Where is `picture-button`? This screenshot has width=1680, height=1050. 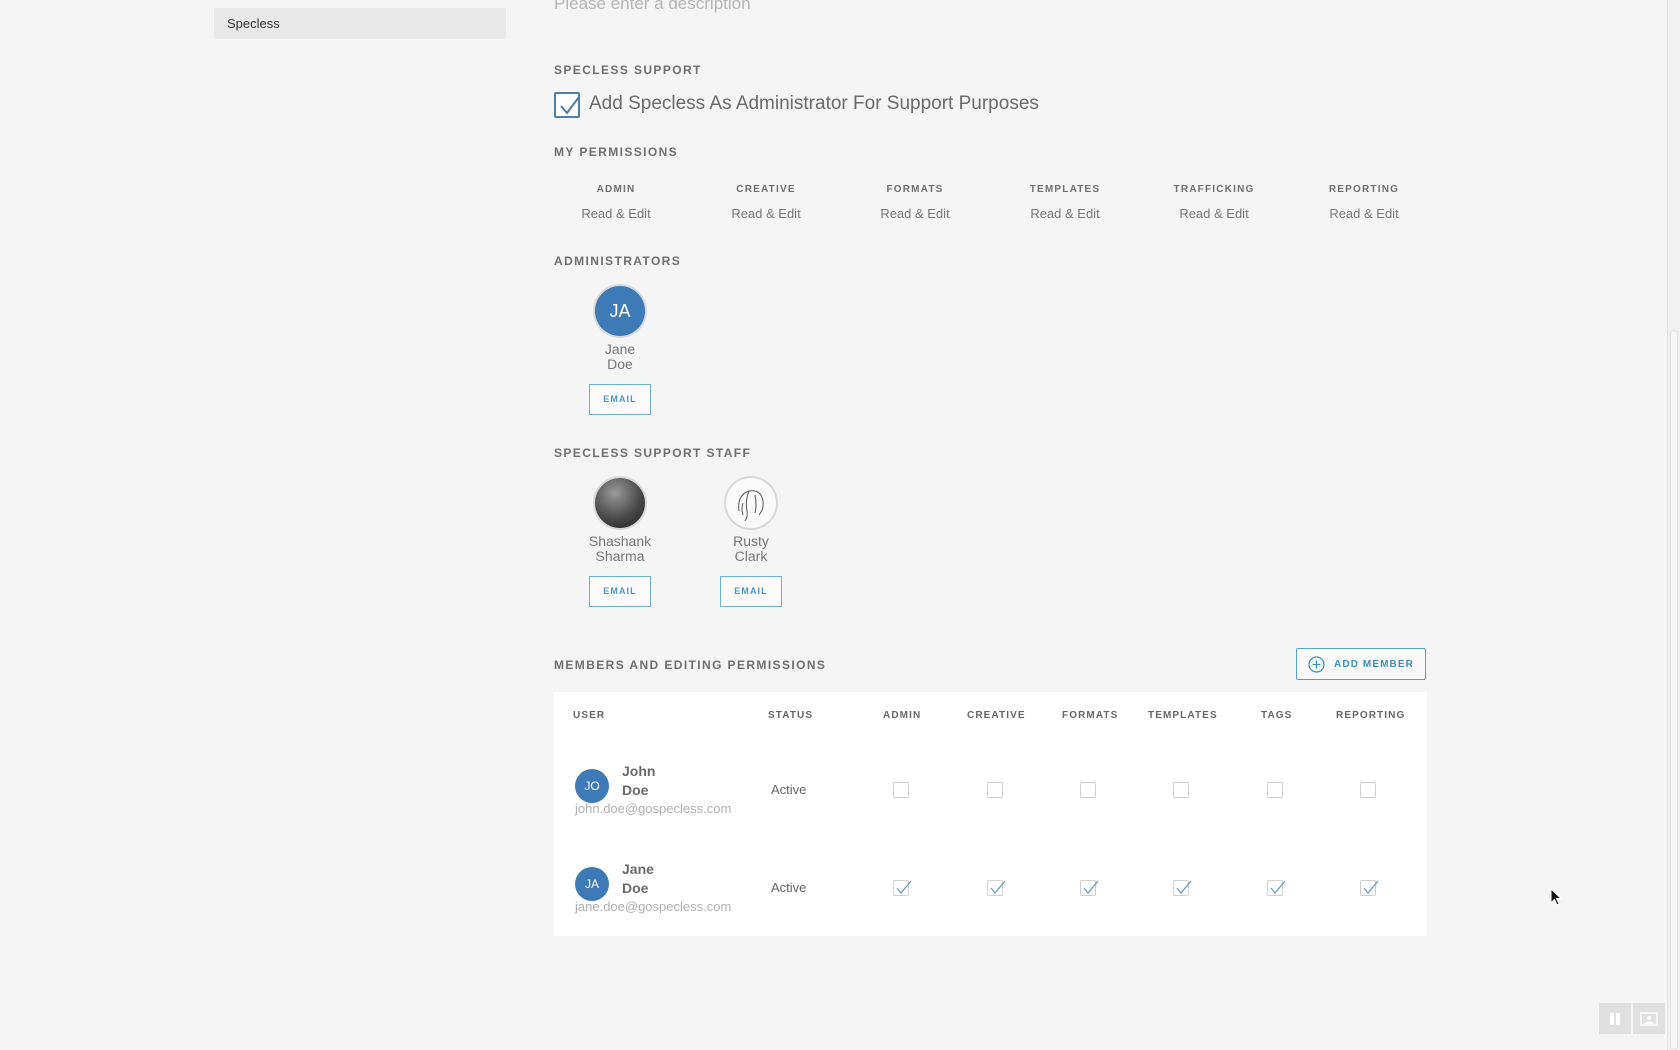 picture-button is located at coordinates (1649, 1018).